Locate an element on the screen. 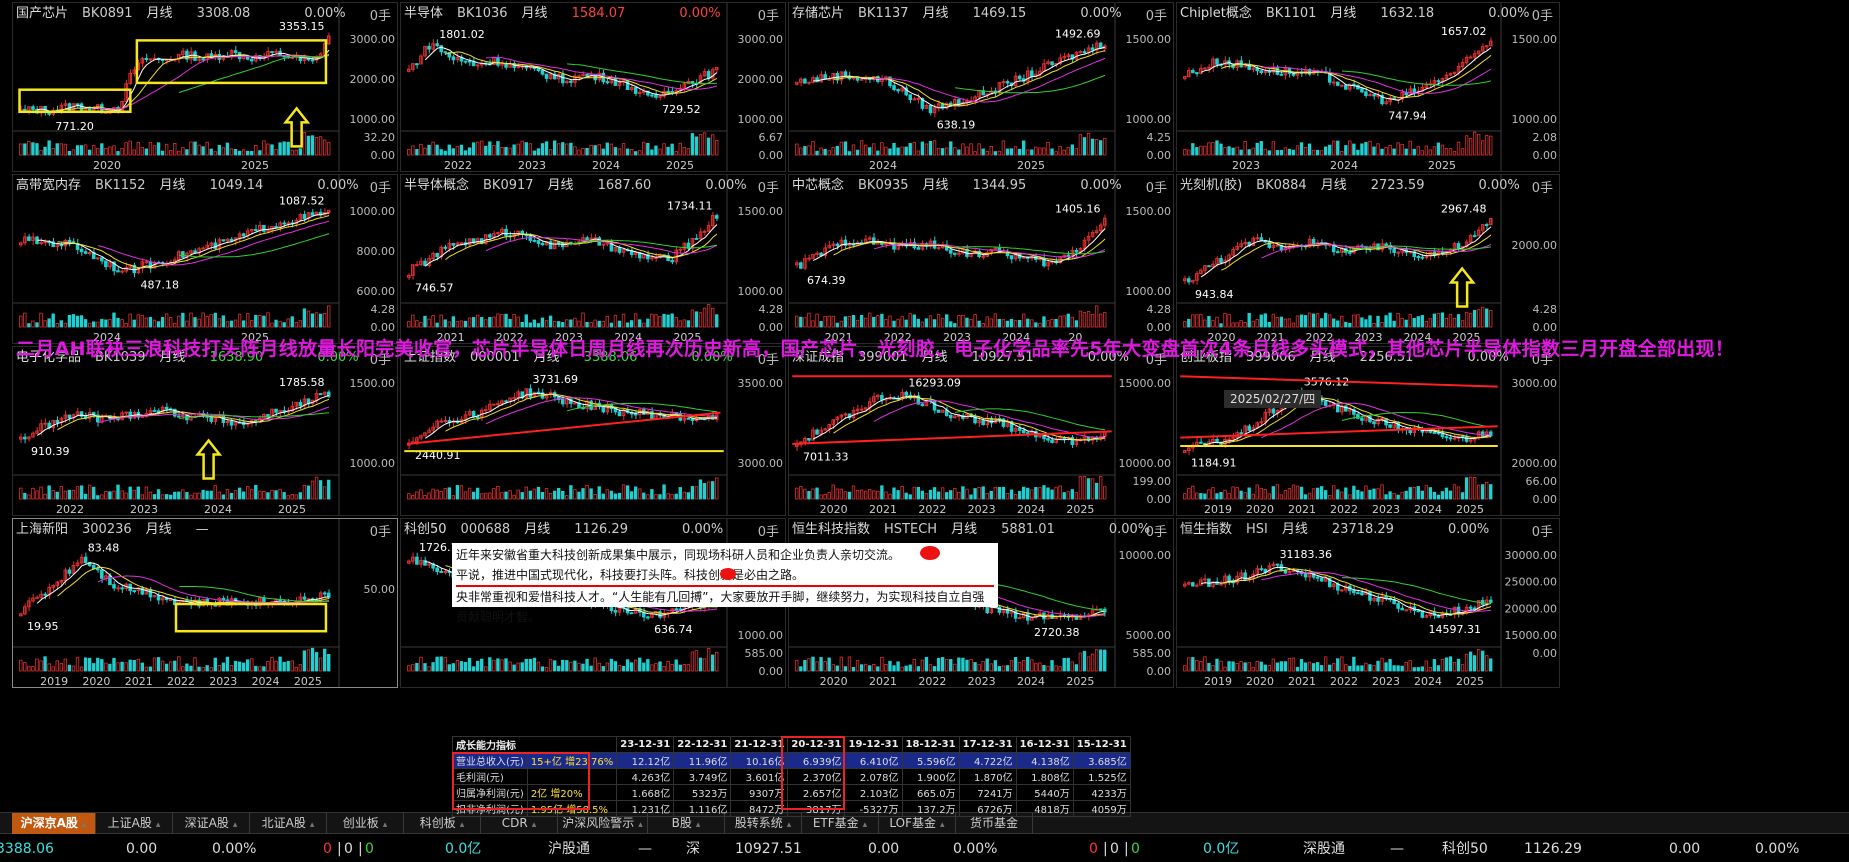 The image size is (1849, 862). panel-price: 5881.01 is located at coordinates (1028, 529).